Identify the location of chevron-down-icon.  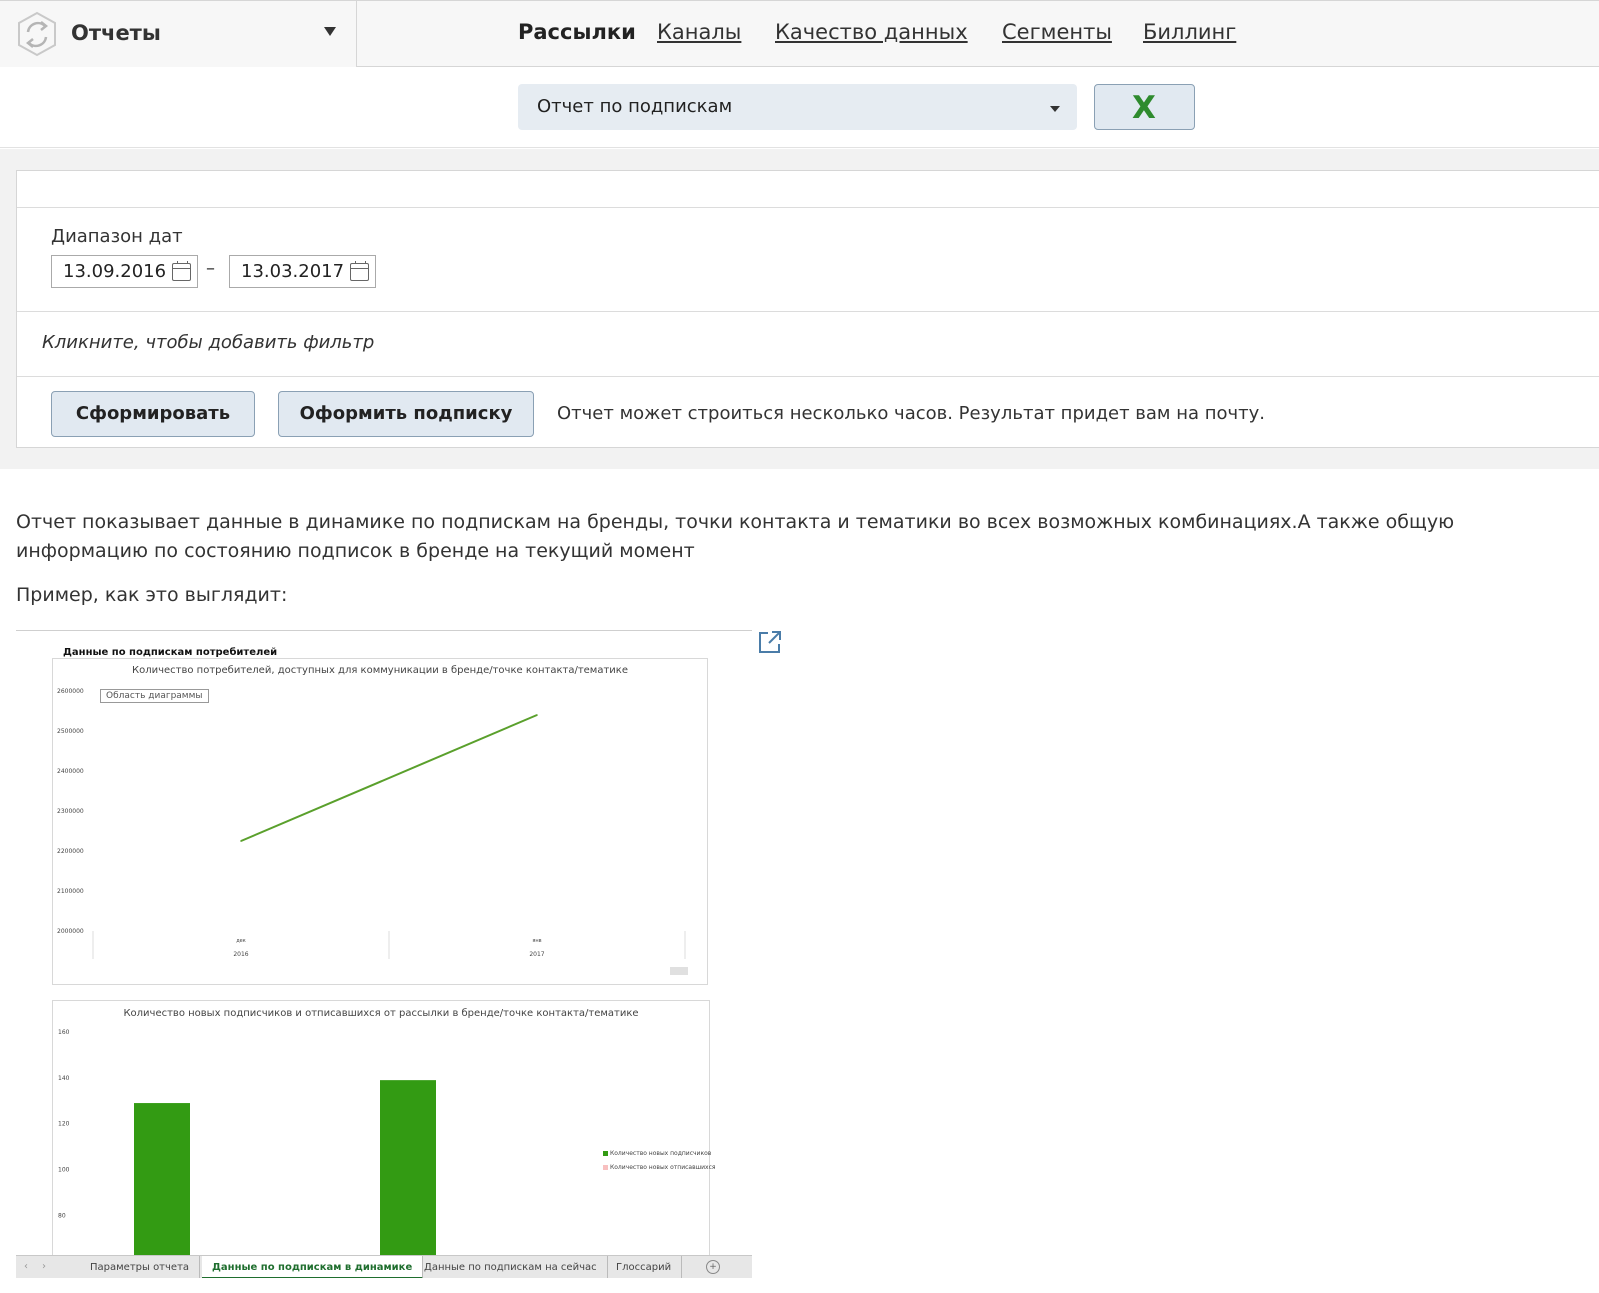
(330, 31).